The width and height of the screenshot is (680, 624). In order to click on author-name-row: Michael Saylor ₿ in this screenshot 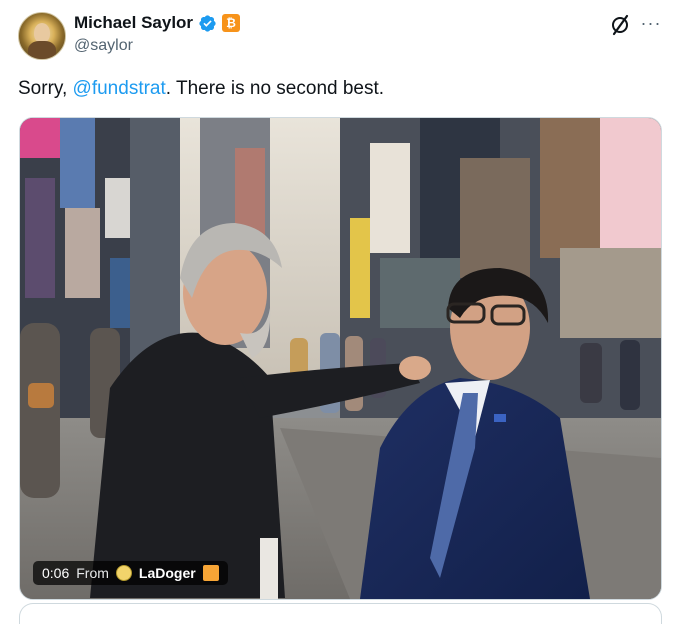, I will do `click(157, 23)`.